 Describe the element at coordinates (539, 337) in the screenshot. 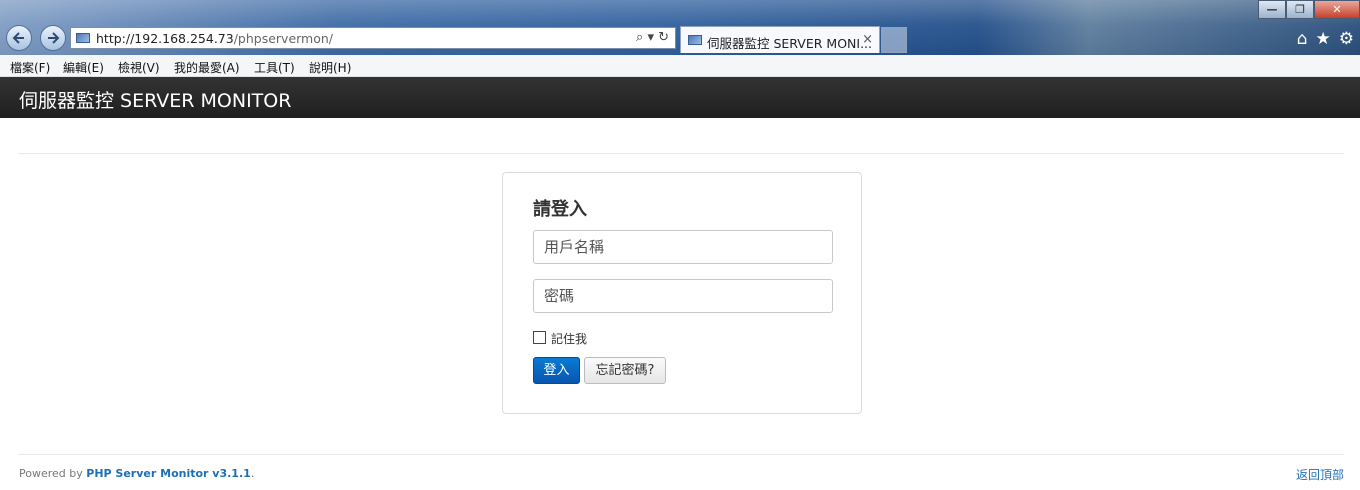

I see `remember-checkbox` at that location.